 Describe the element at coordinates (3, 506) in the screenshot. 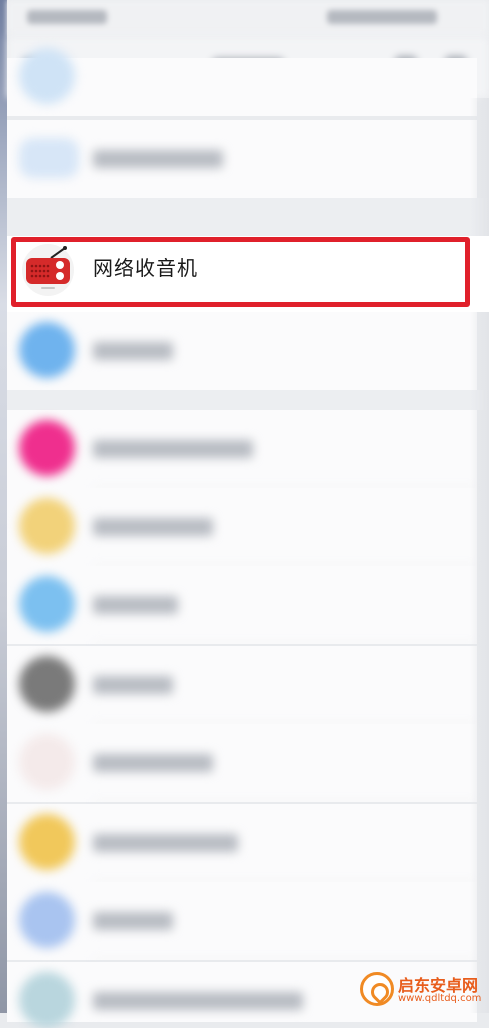

I see `left-edge-shadow` at that location.